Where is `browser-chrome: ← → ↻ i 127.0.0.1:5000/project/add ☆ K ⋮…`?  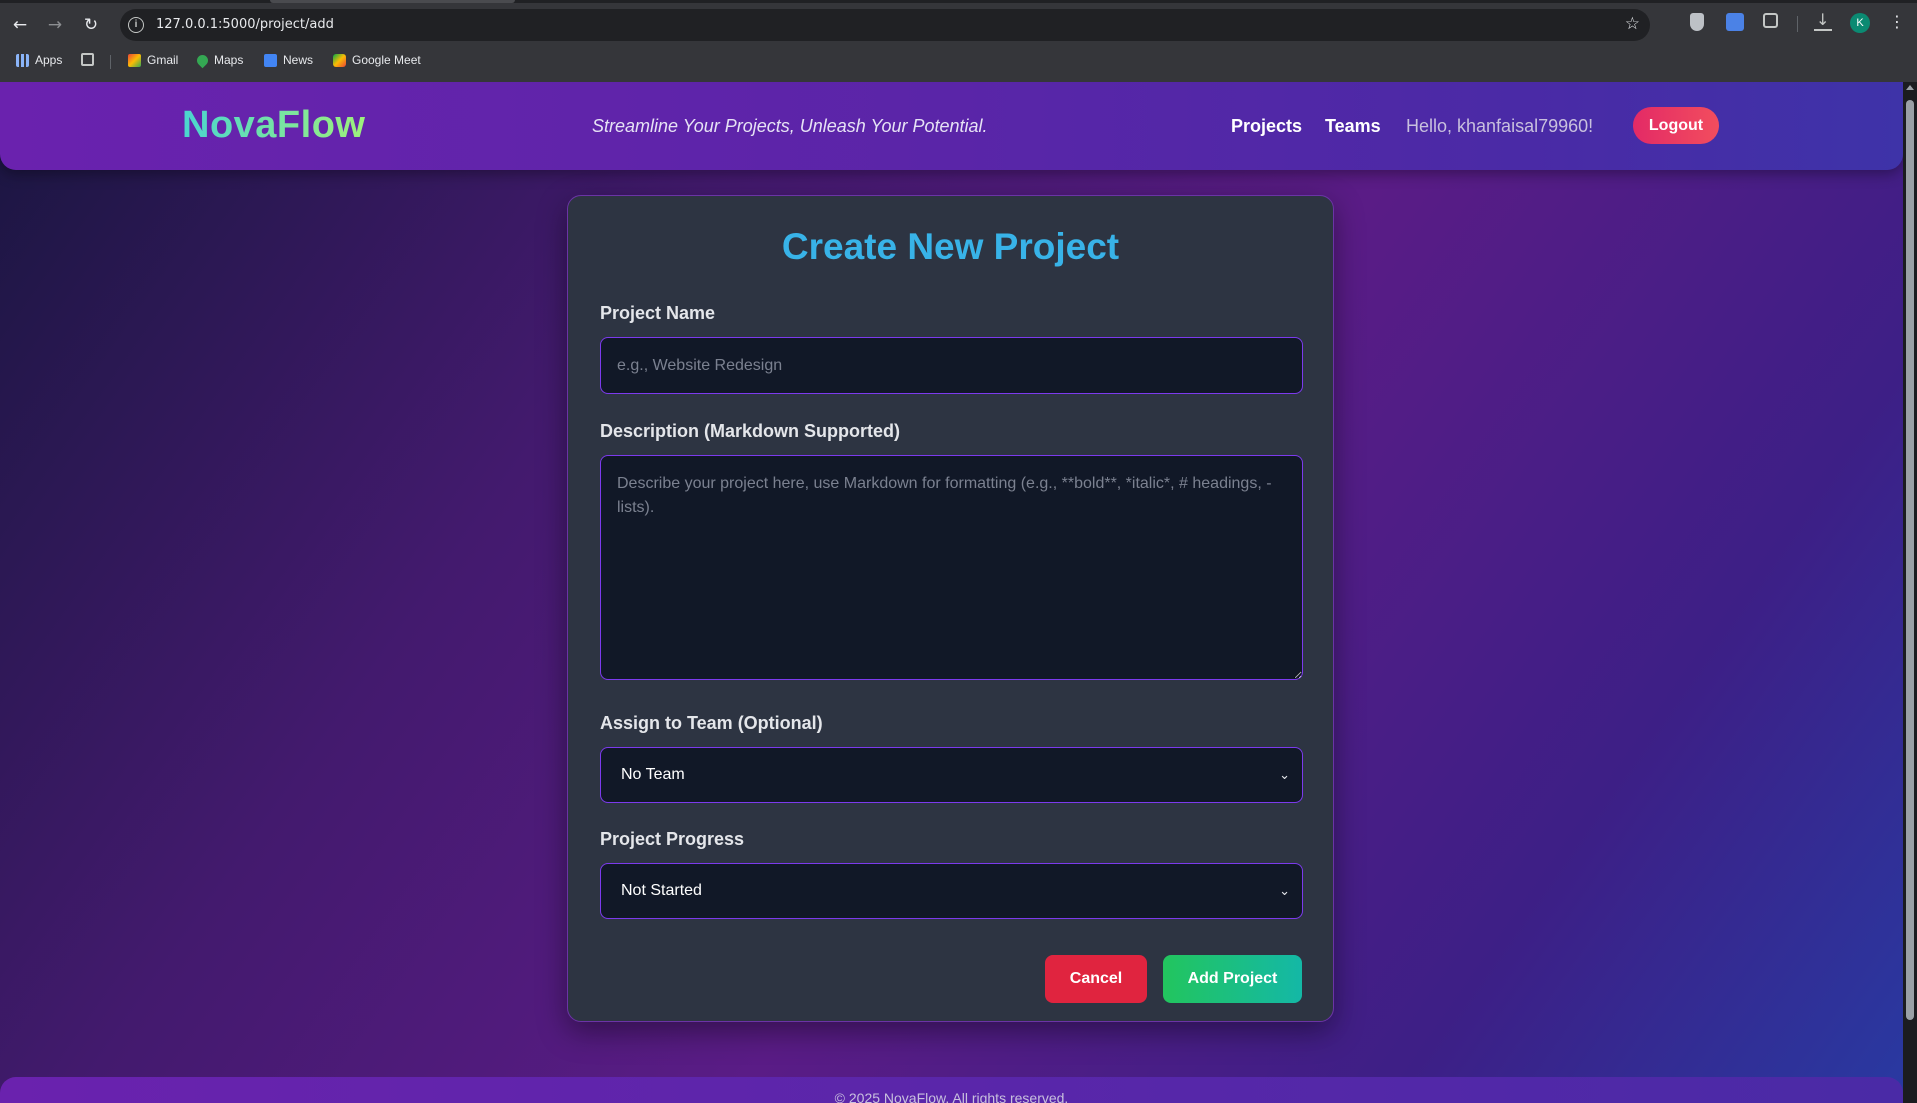 browser-chrome: ← → ↻ i 127.0.0.1:5000/project/add ☆ K ⋮… is located at coordinates (958, 41).